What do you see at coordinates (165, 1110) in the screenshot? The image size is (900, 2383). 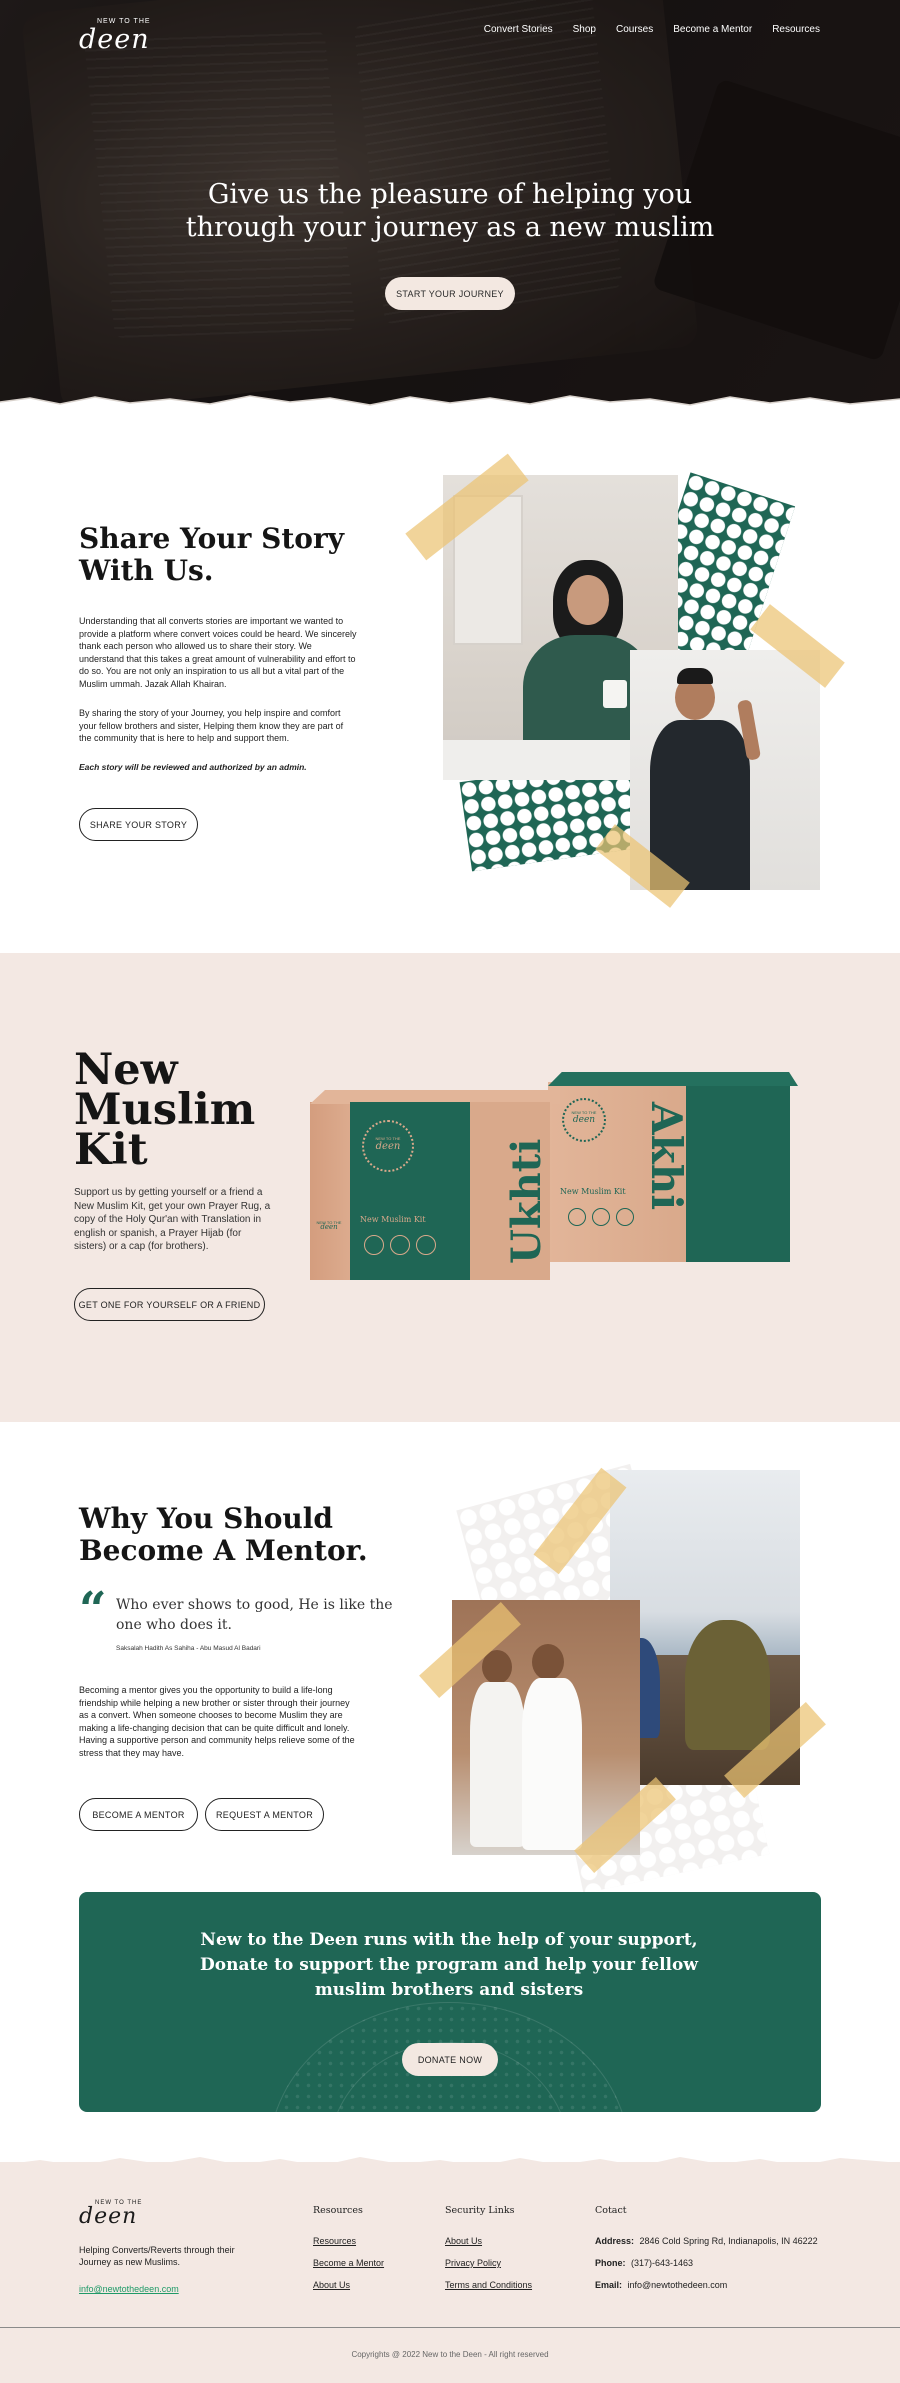 I see `kit-title: New Muslim Kit` at bounding box center [165, 1110].